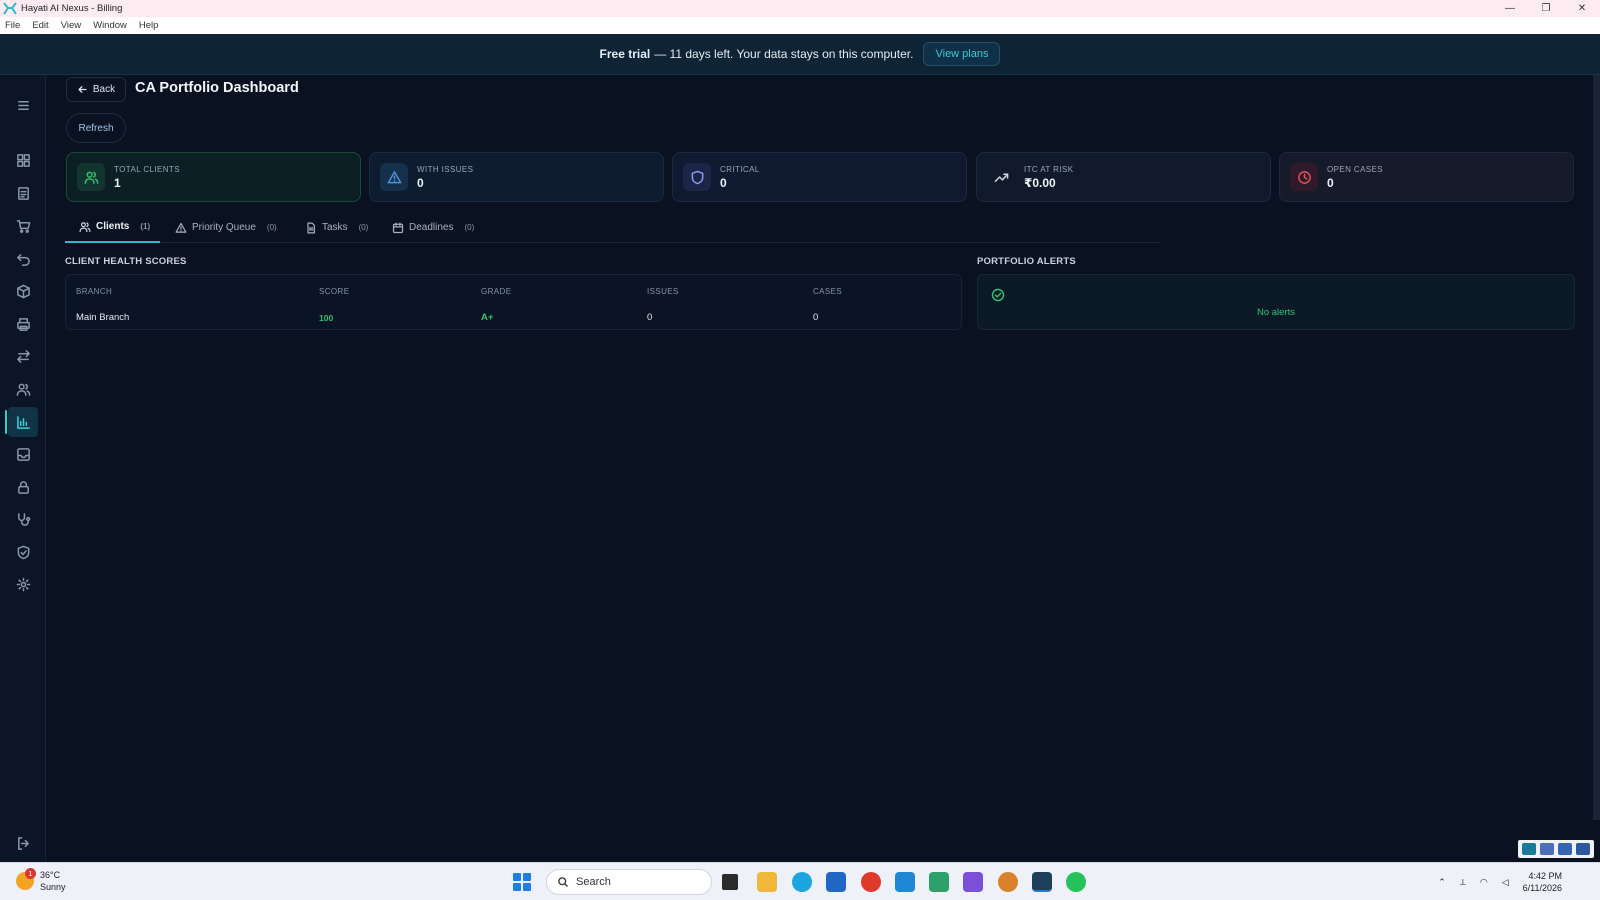 The height and width of the screenshot is (900, 1600). I want to click on sidebar-item-inventory, so click(23, 291).